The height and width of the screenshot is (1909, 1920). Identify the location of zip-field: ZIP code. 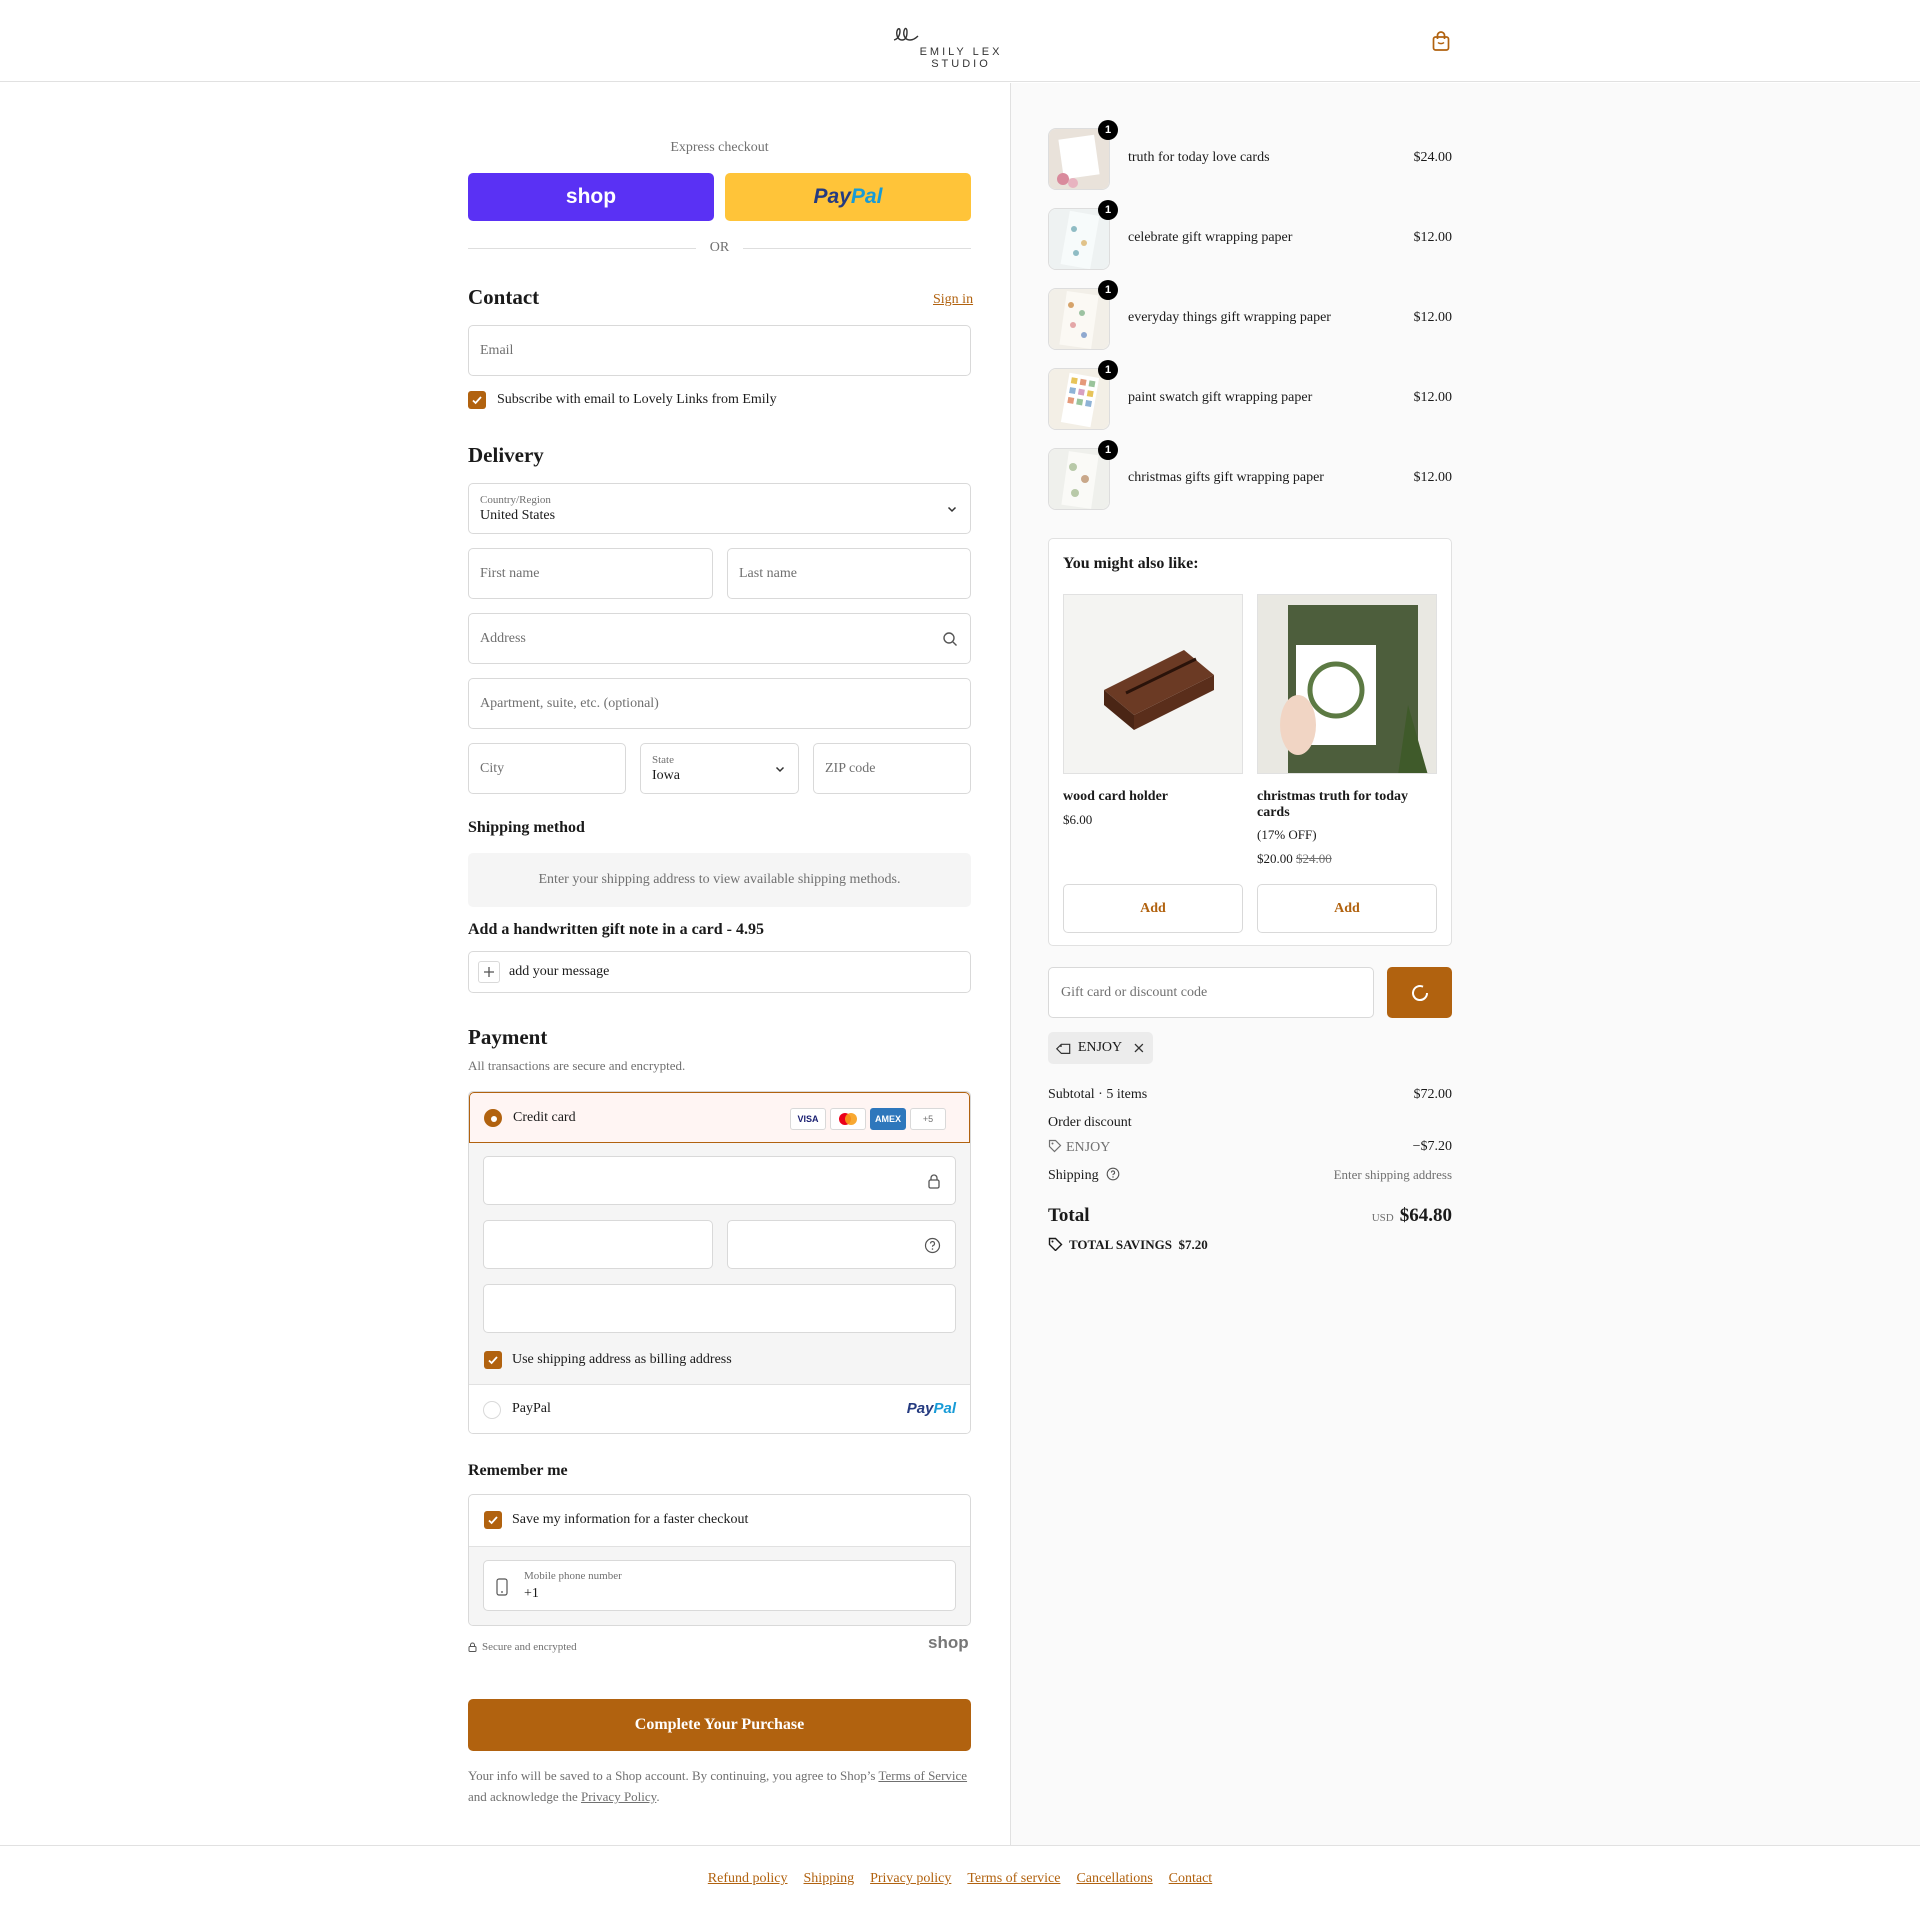
(892, 768).